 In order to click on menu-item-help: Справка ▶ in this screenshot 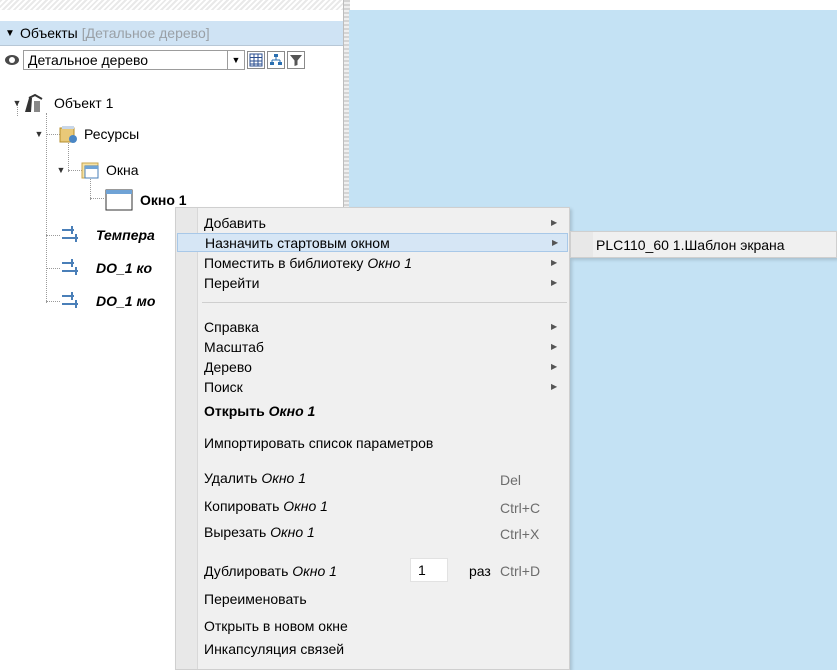, I will do `click(372, 326)`.